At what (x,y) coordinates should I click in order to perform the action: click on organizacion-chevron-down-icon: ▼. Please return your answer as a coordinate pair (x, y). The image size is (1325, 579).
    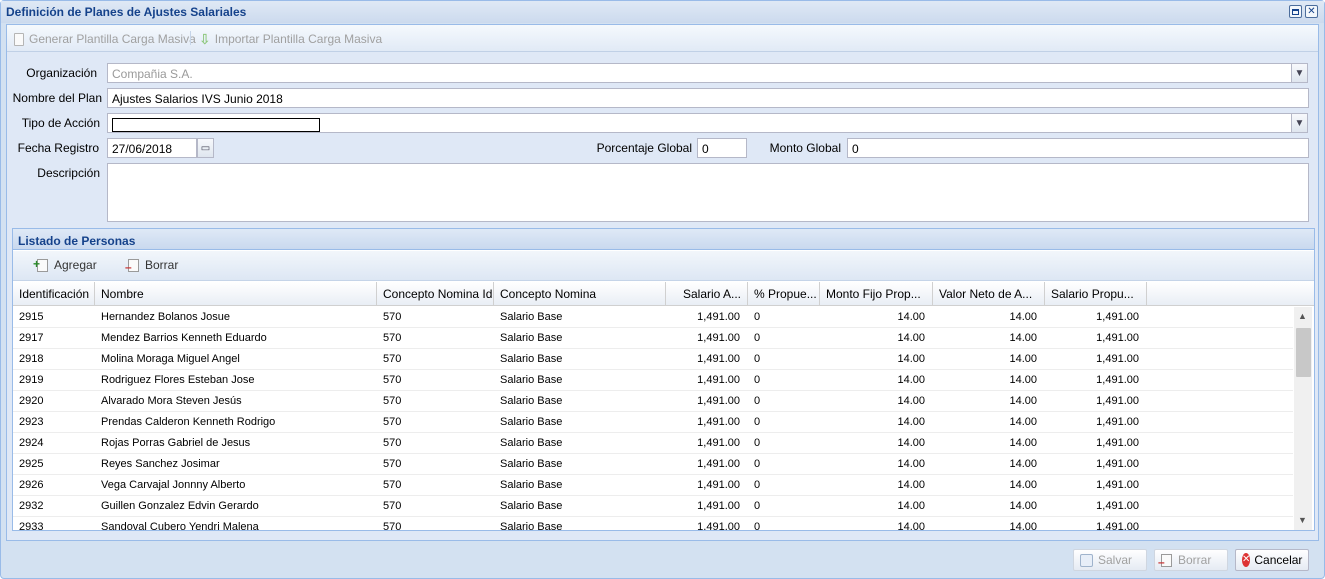
    Looking at the image, I should click on (1299, 73).